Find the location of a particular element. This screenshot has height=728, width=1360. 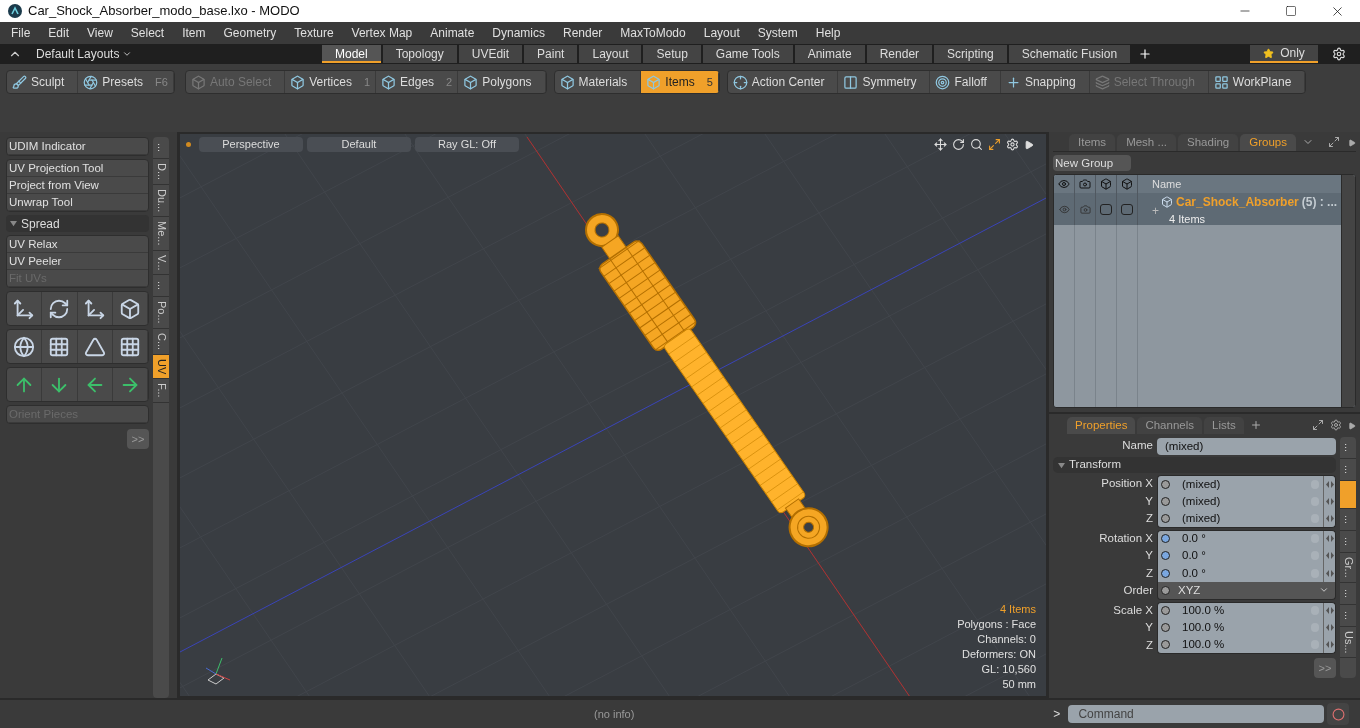

layout-tab: Animate is located at coordinates (829, 54).